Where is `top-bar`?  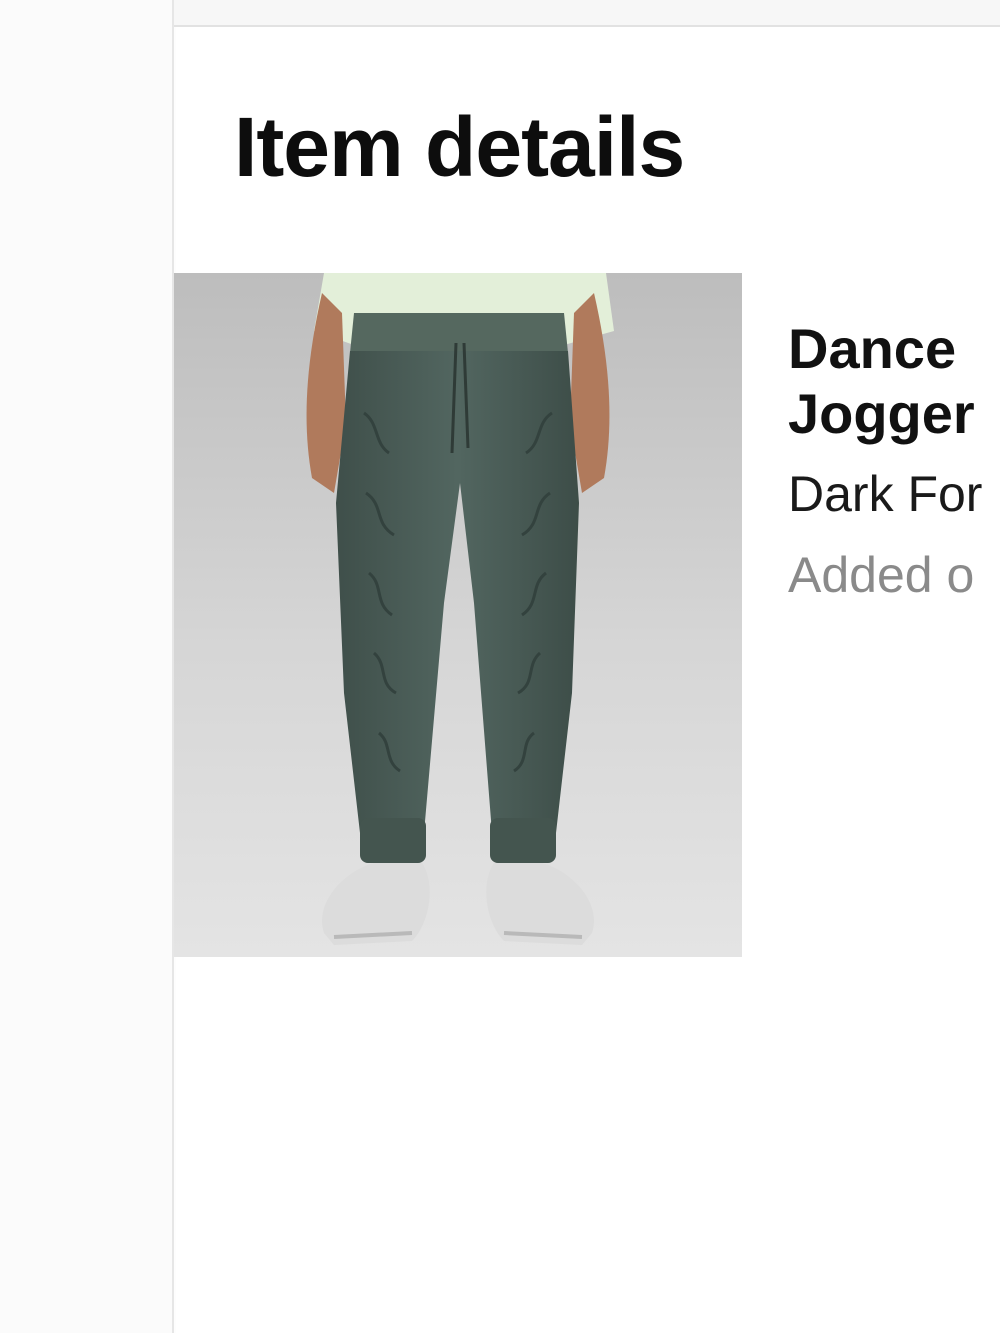 top-bar is located at coordinates (587, 13).